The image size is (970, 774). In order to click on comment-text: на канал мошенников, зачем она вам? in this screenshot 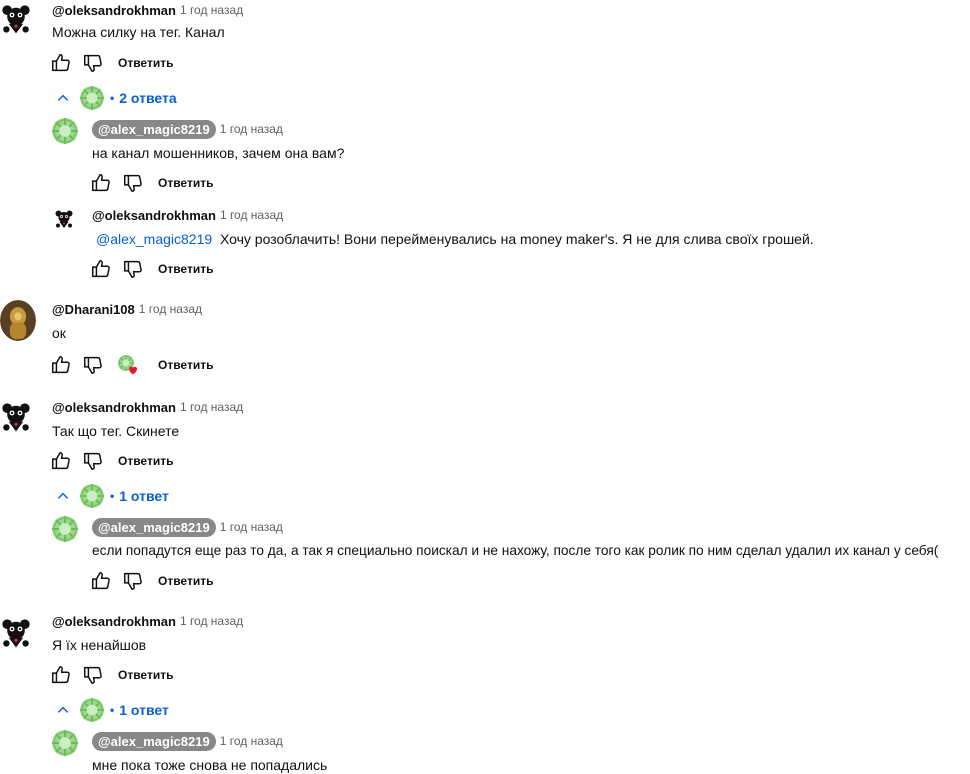, I will do `click(218, 153)`.